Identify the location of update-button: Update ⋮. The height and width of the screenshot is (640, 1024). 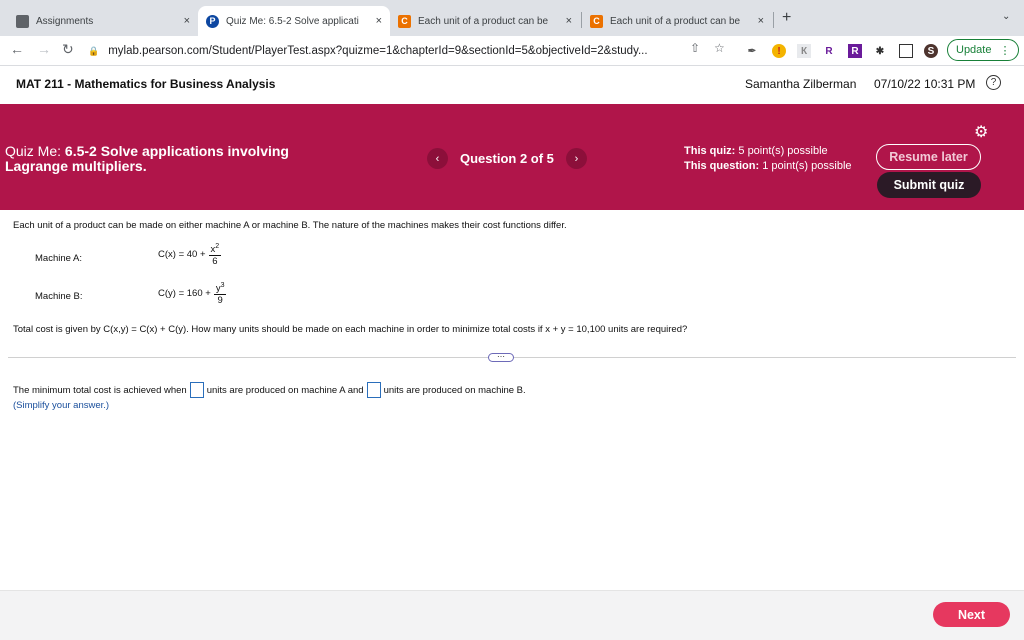
(983, 50).